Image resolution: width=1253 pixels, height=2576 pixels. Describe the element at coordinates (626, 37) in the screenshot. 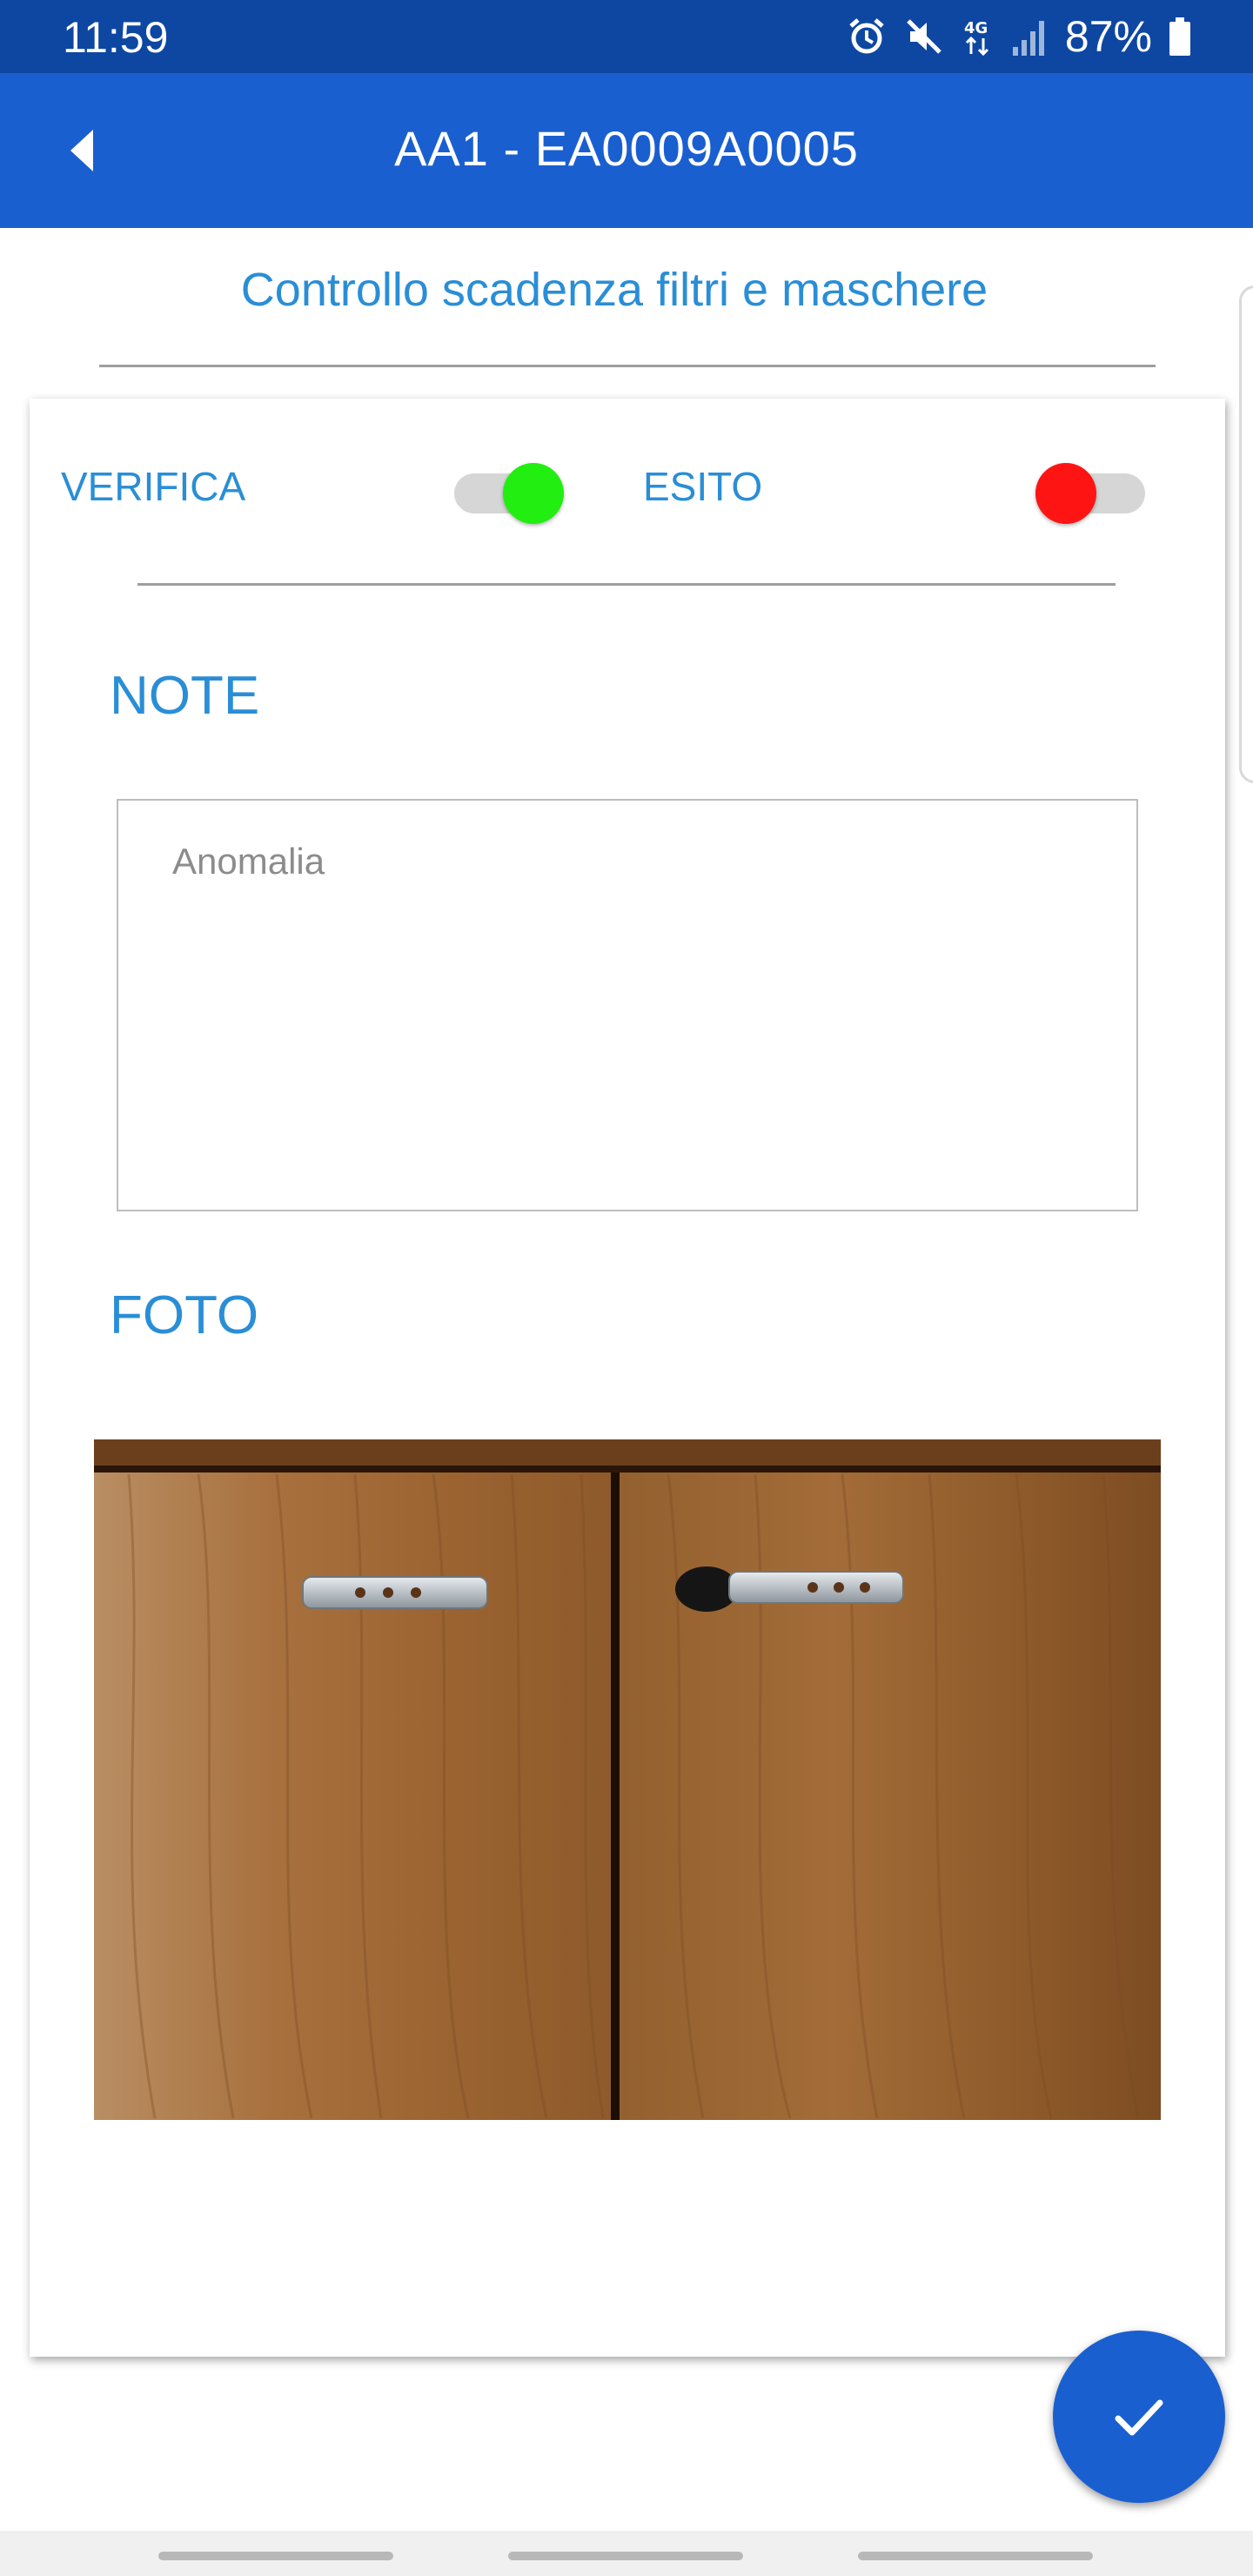

I see `status-bar: 11:59 4G 87%` at that location.